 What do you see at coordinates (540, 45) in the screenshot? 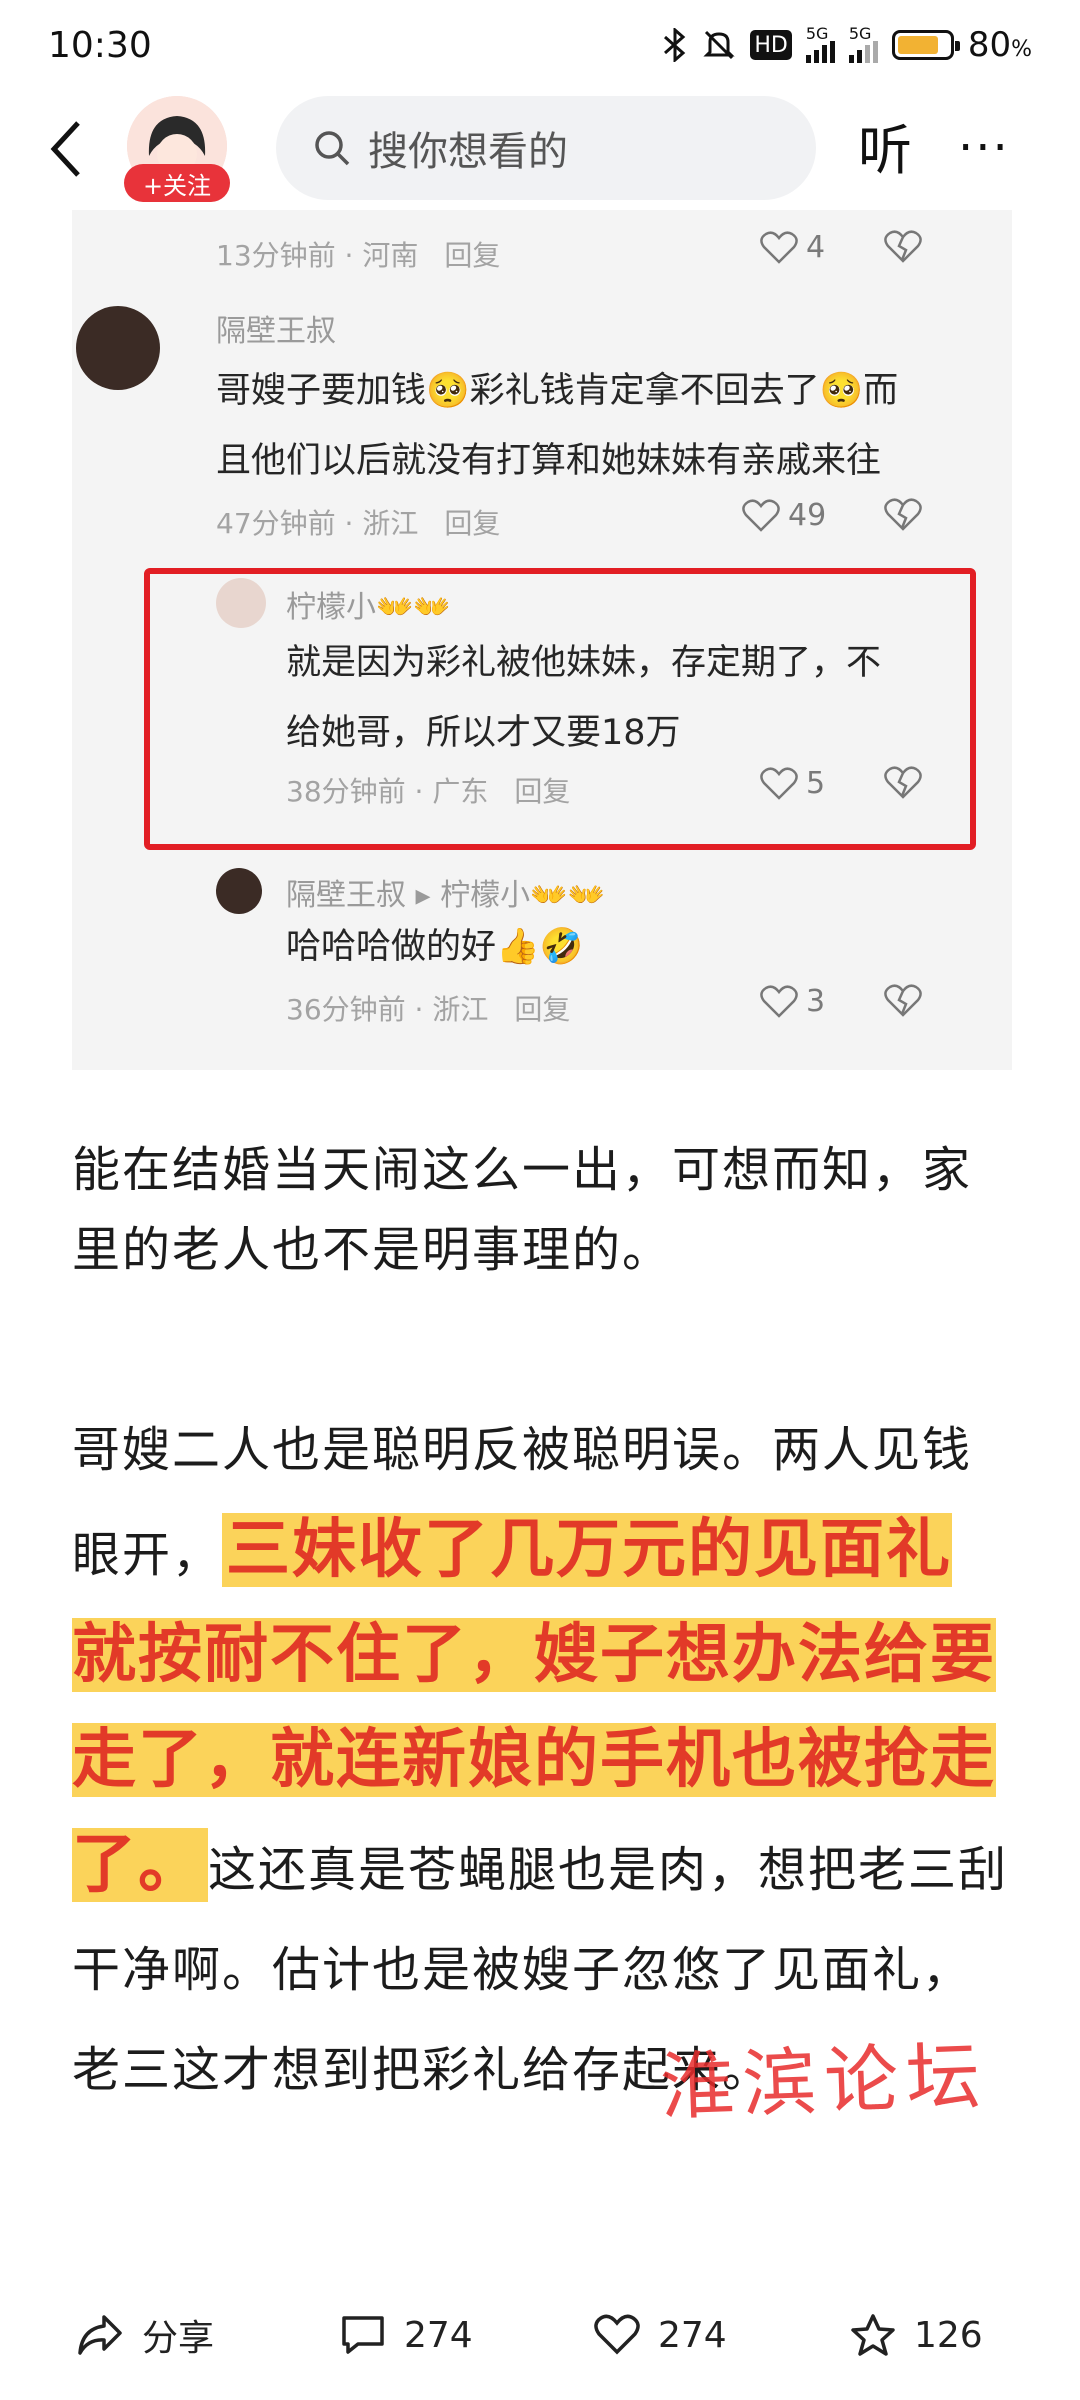
I see `status-bar: 10:30 HD 5G 5G 80%` at bounding box center [540, 45].